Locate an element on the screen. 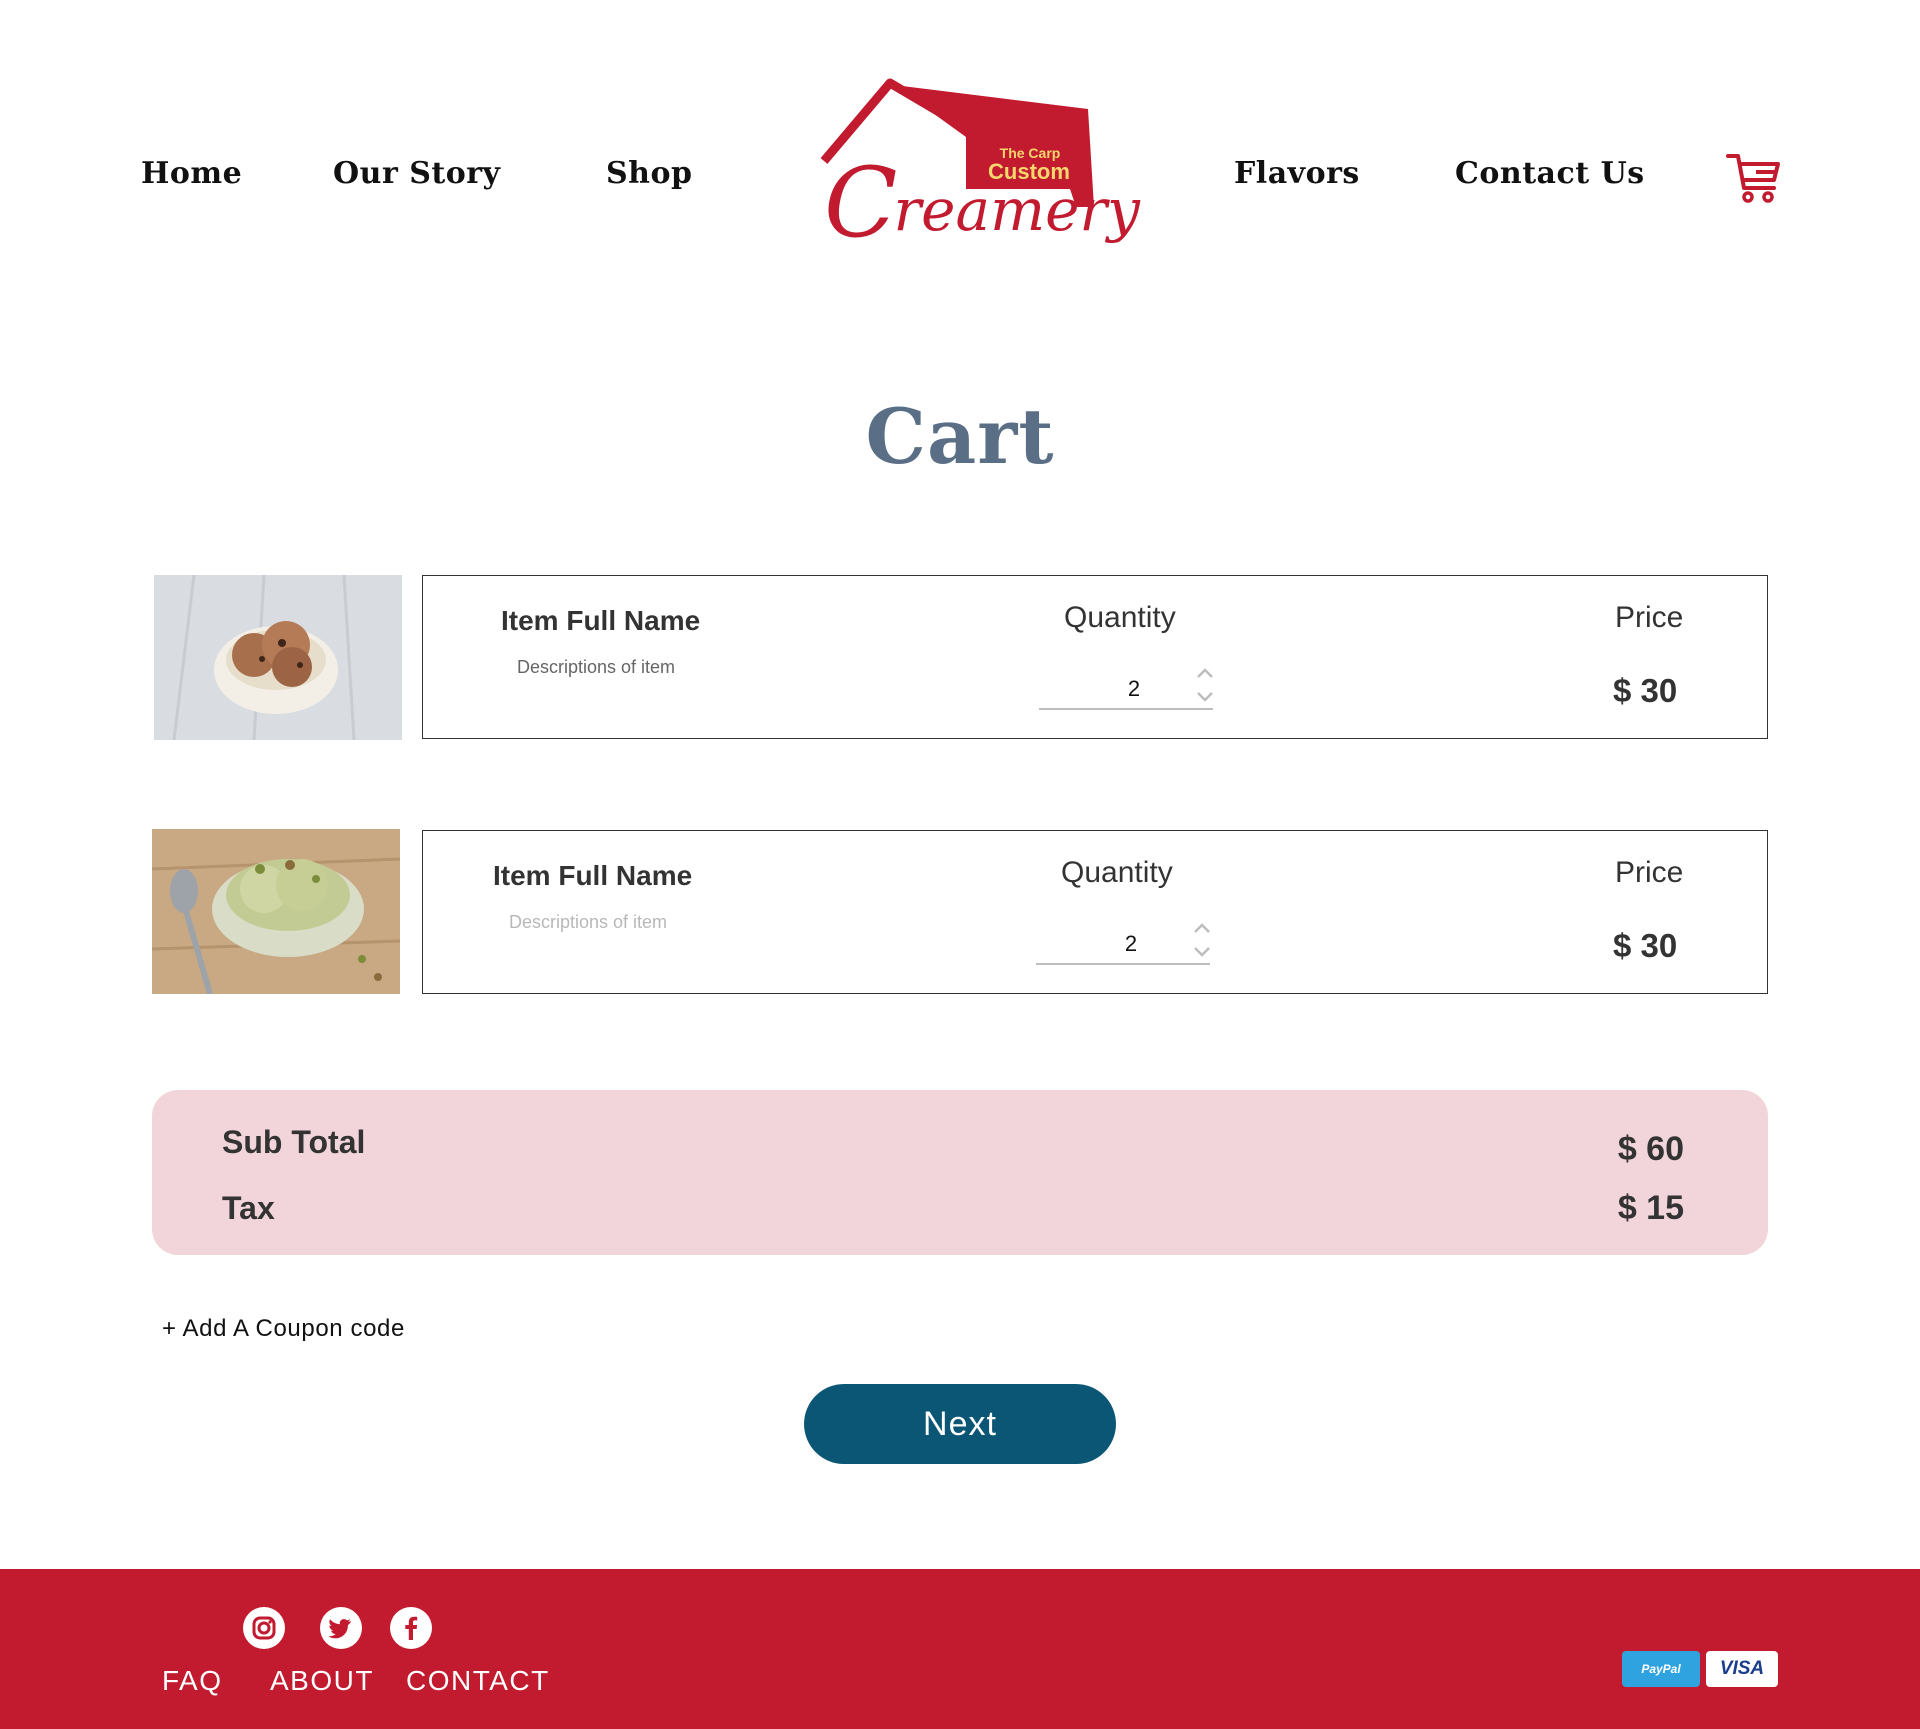 This screenshot has height=1729, width=1920. footer-link-about: ABOUT is located at coordinates (322, 1681).